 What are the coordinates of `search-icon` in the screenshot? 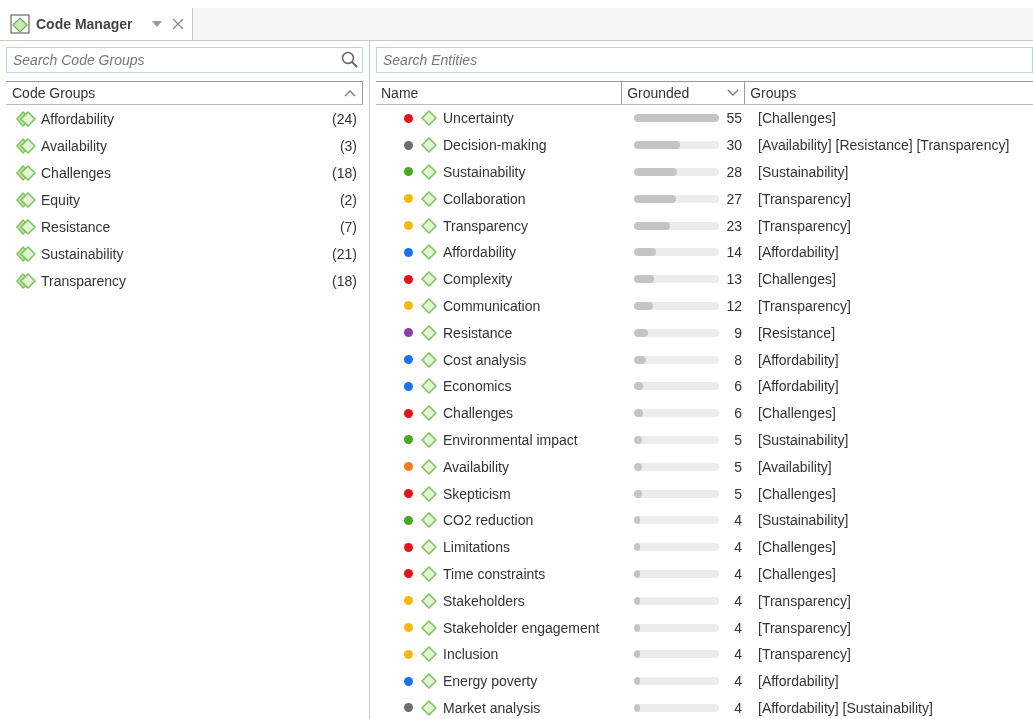 It's located at (349, 59).